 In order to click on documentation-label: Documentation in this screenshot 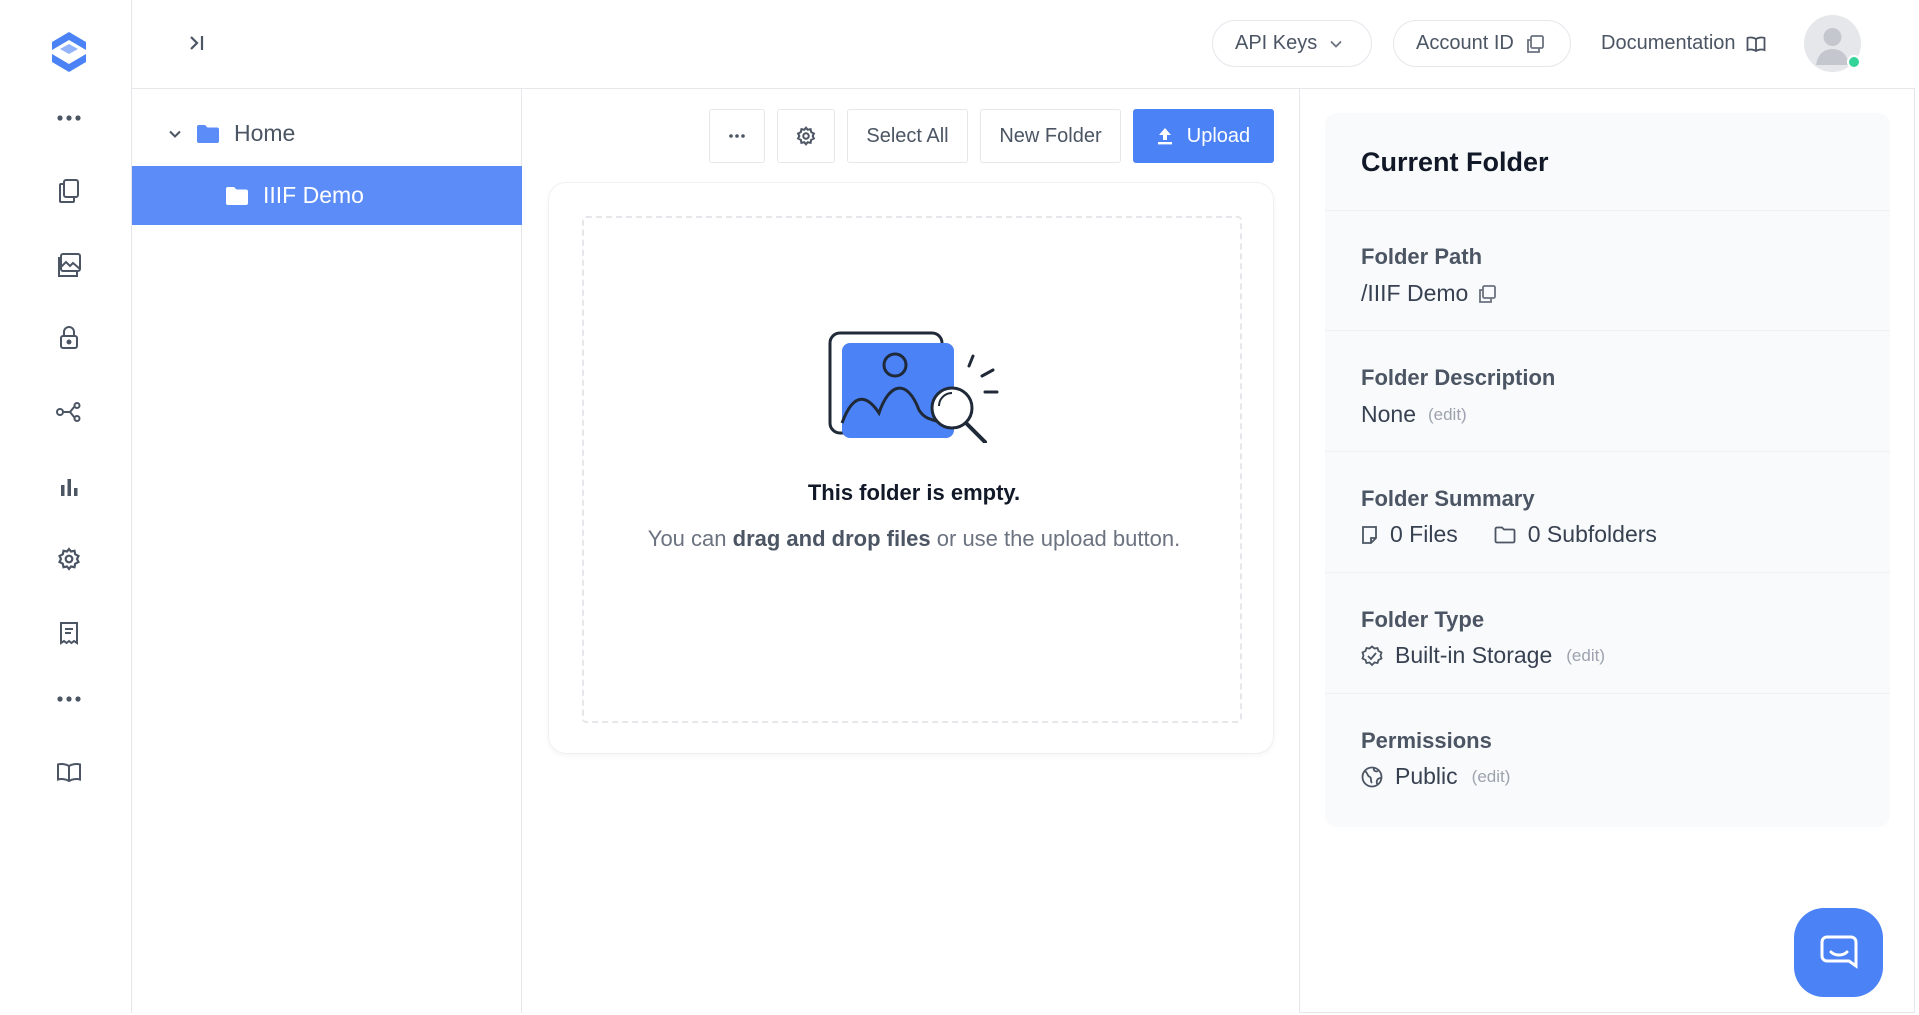, I will do `click(1668, 43)`.